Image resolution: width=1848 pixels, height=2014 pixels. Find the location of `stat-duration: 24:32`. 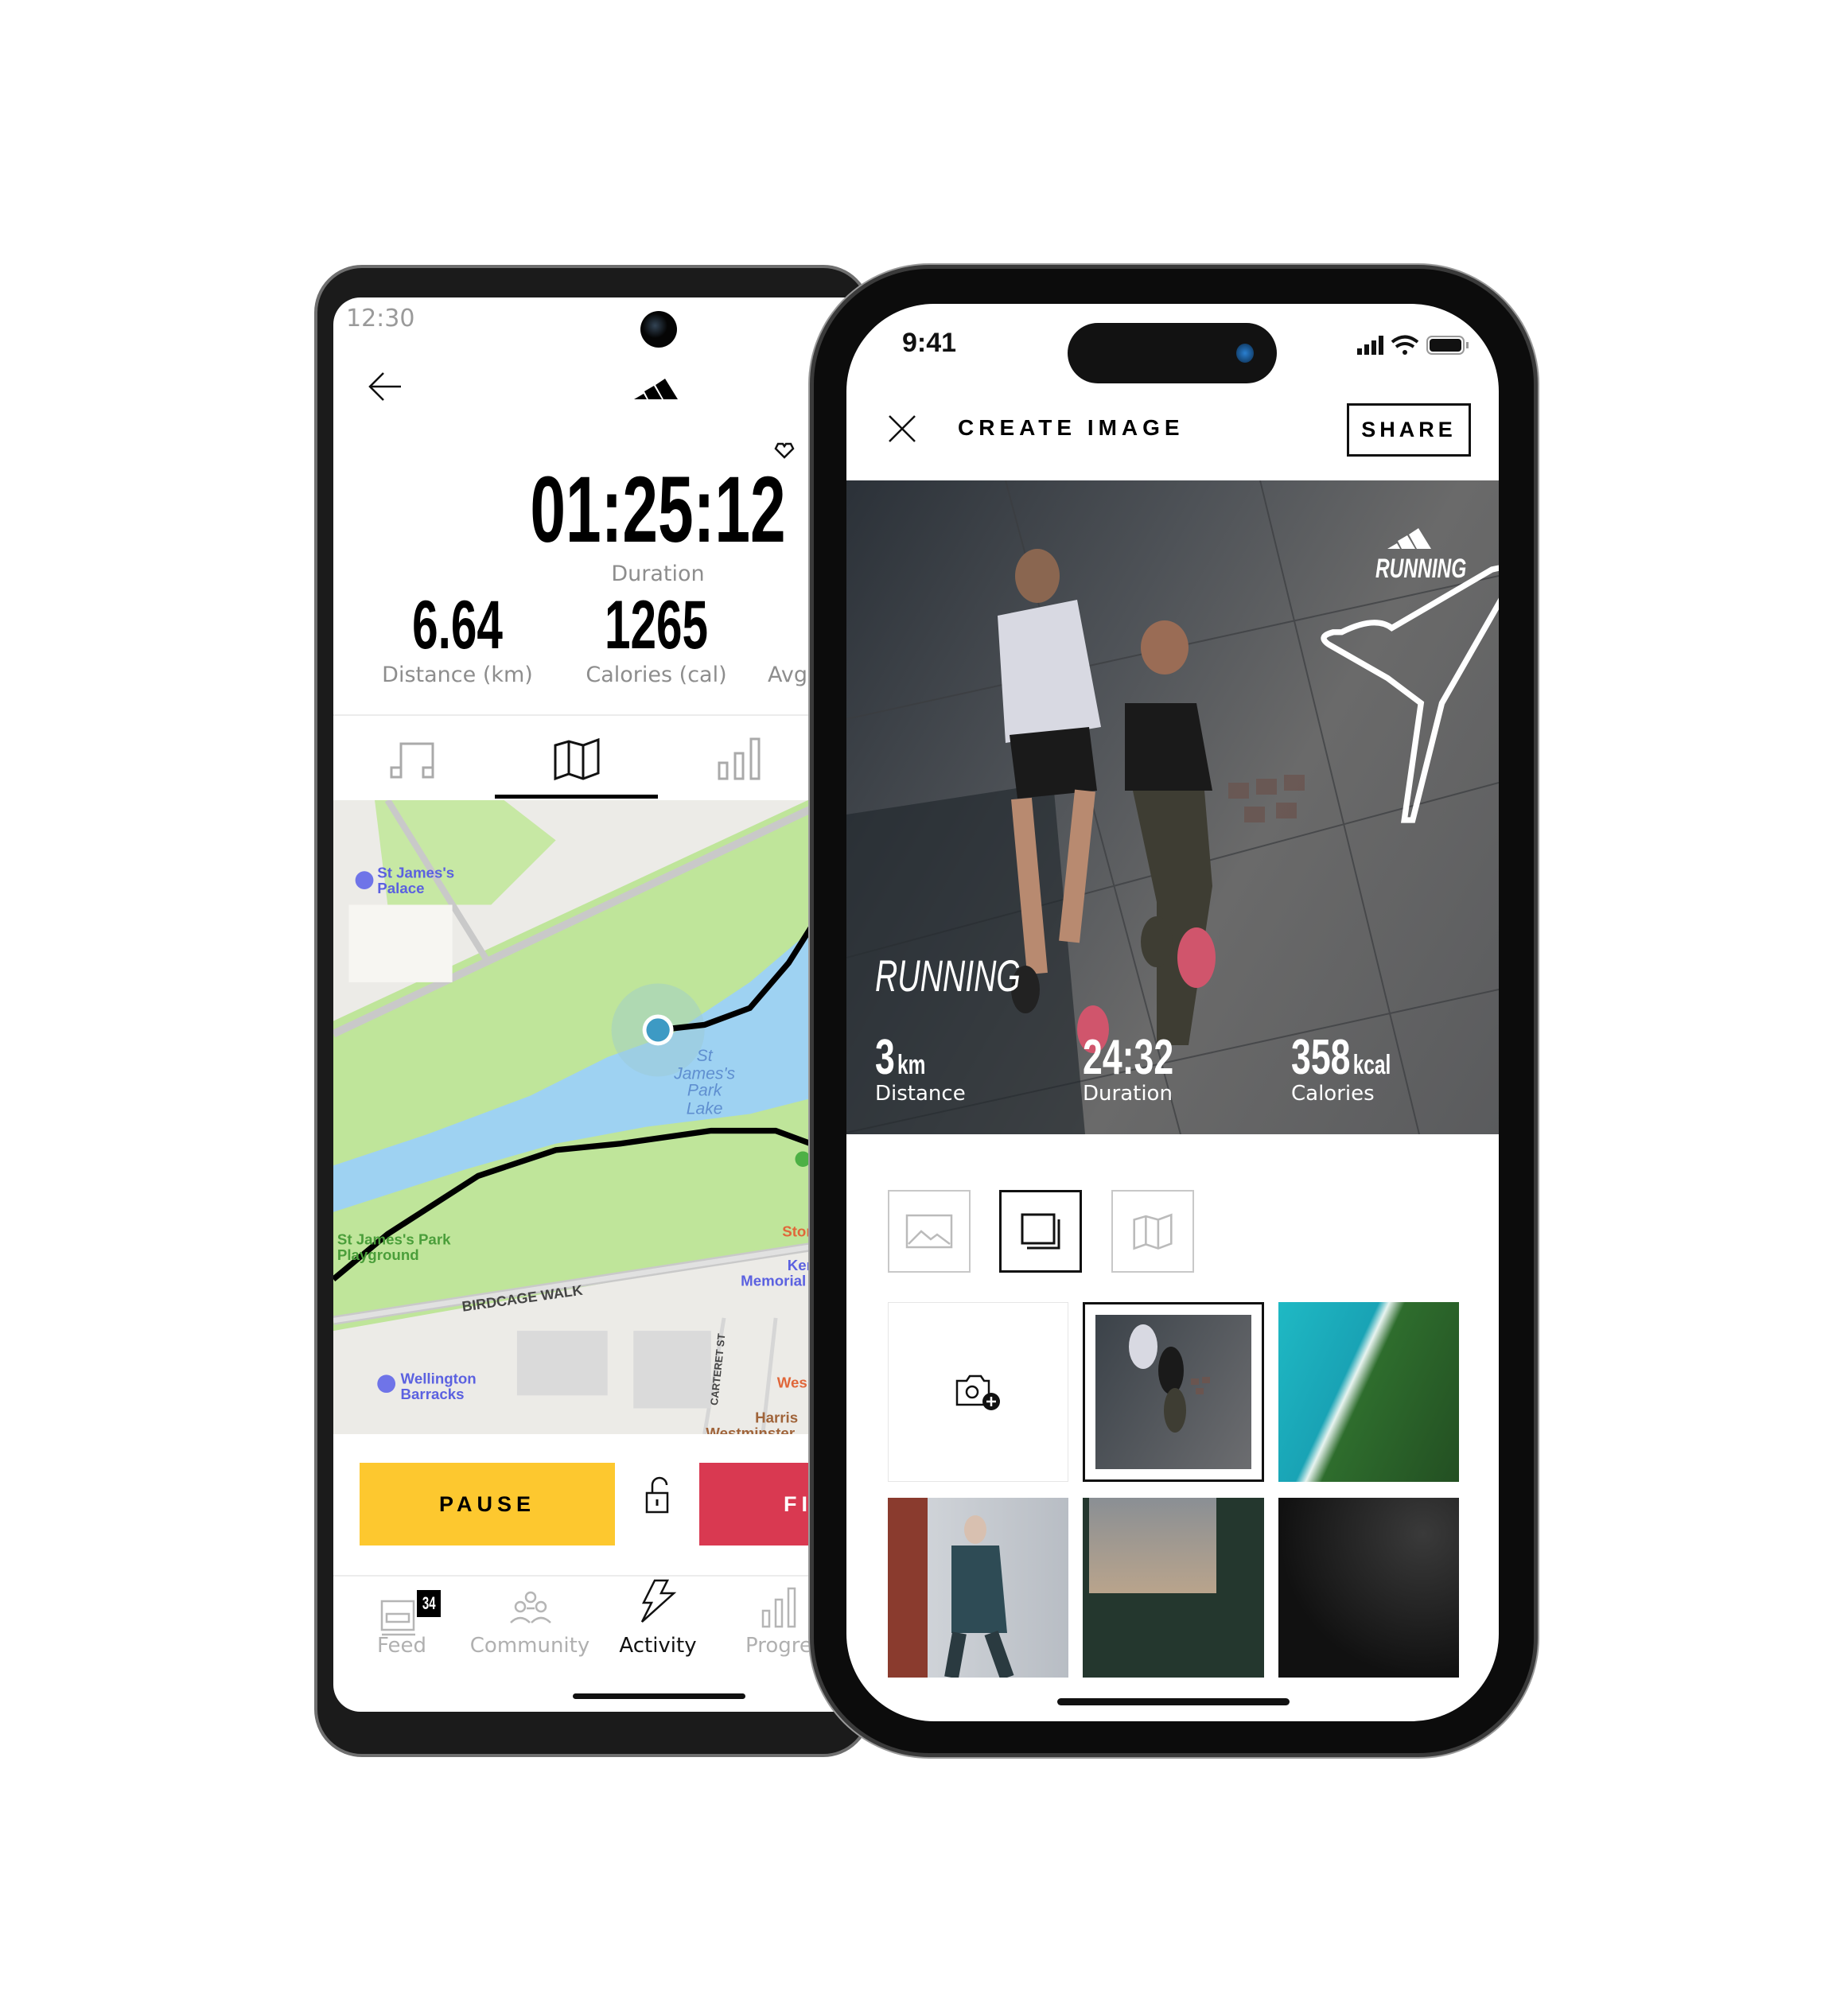

stat-duration: 24:32 is located at coordinates (1128, 1057).